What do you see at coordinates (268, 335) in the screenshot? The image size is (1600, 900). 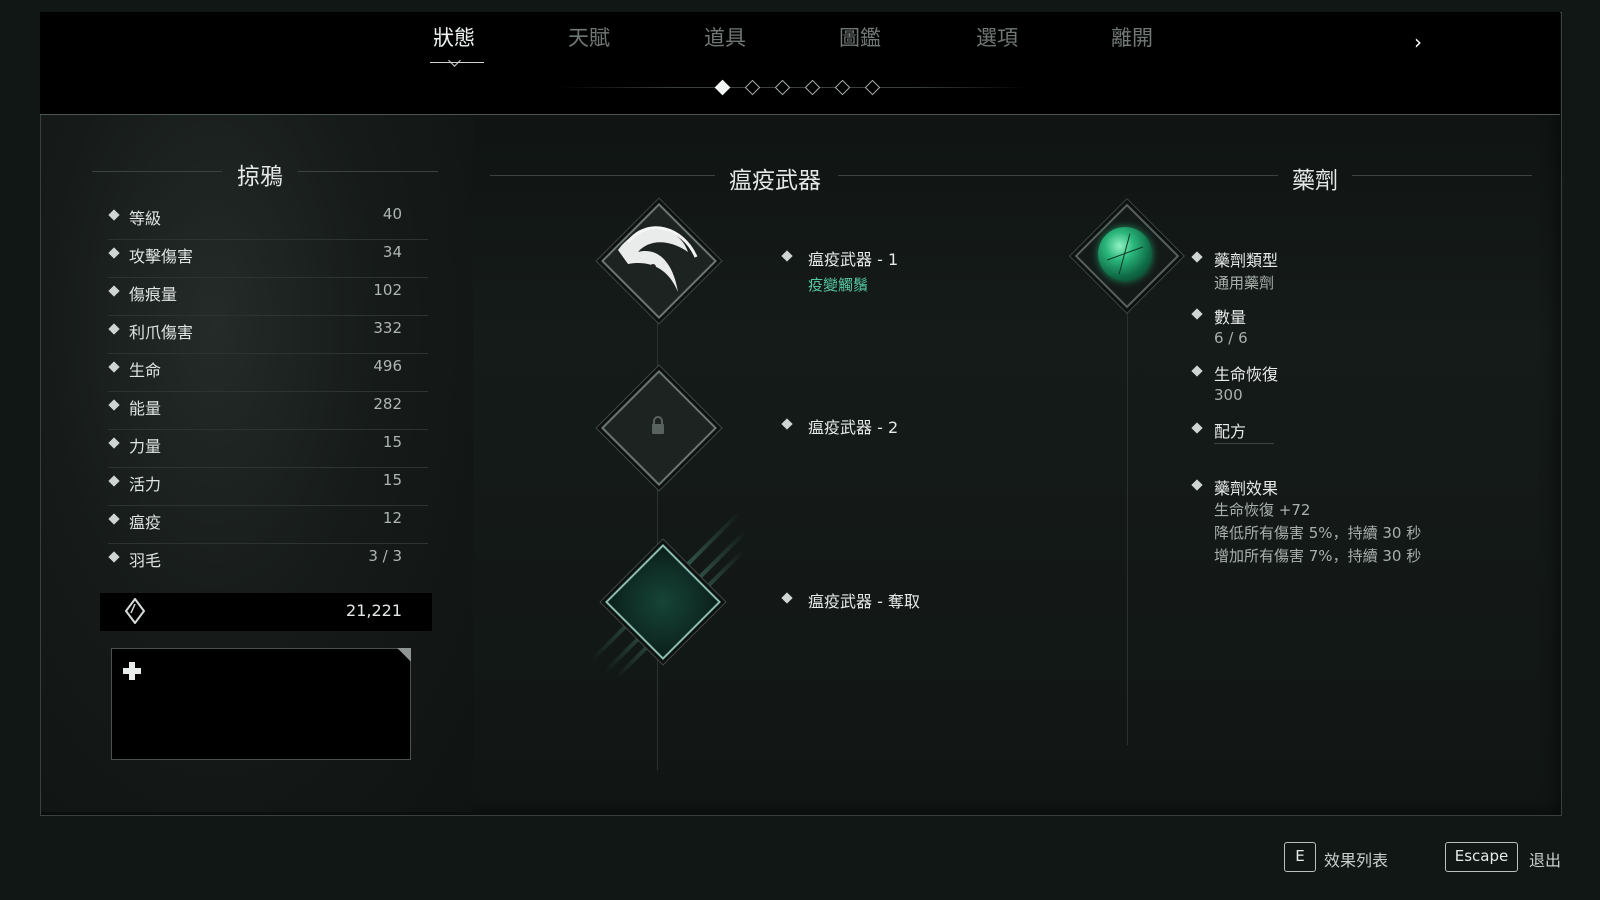 I see `stat-row-claw: 利爪傷害 332` at bounding box center [268, 335].